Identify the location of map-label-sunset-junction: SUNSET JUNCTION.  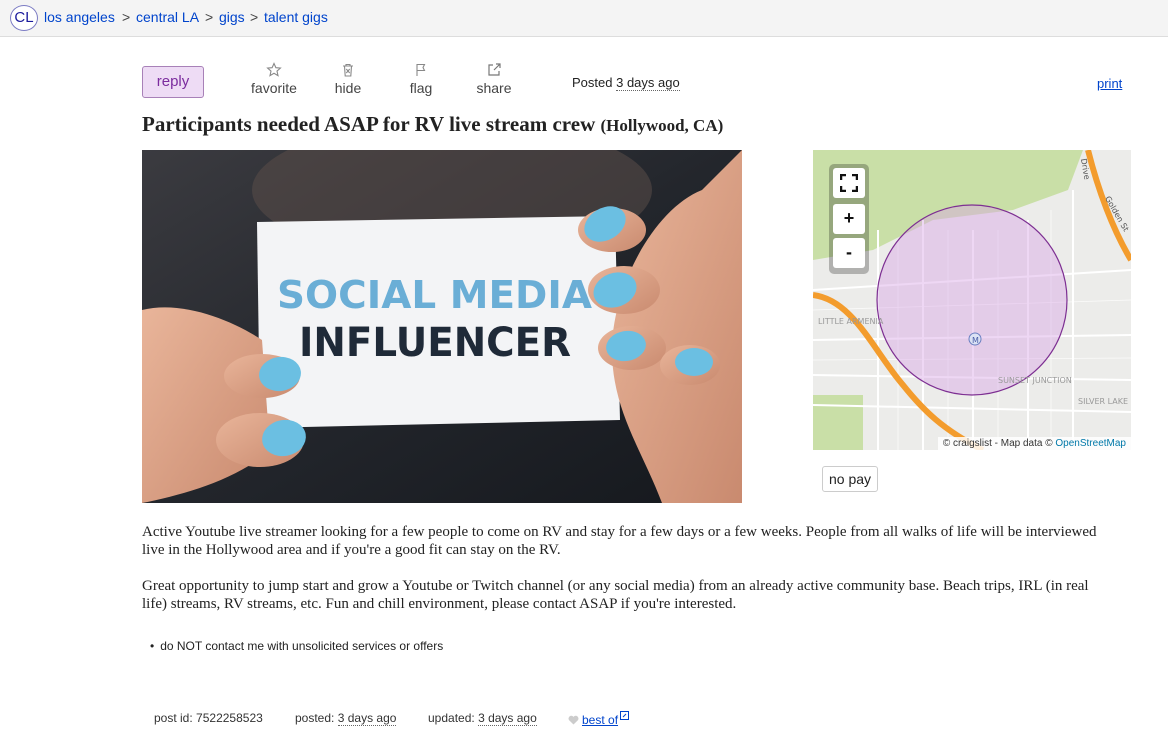
(1035, 380).